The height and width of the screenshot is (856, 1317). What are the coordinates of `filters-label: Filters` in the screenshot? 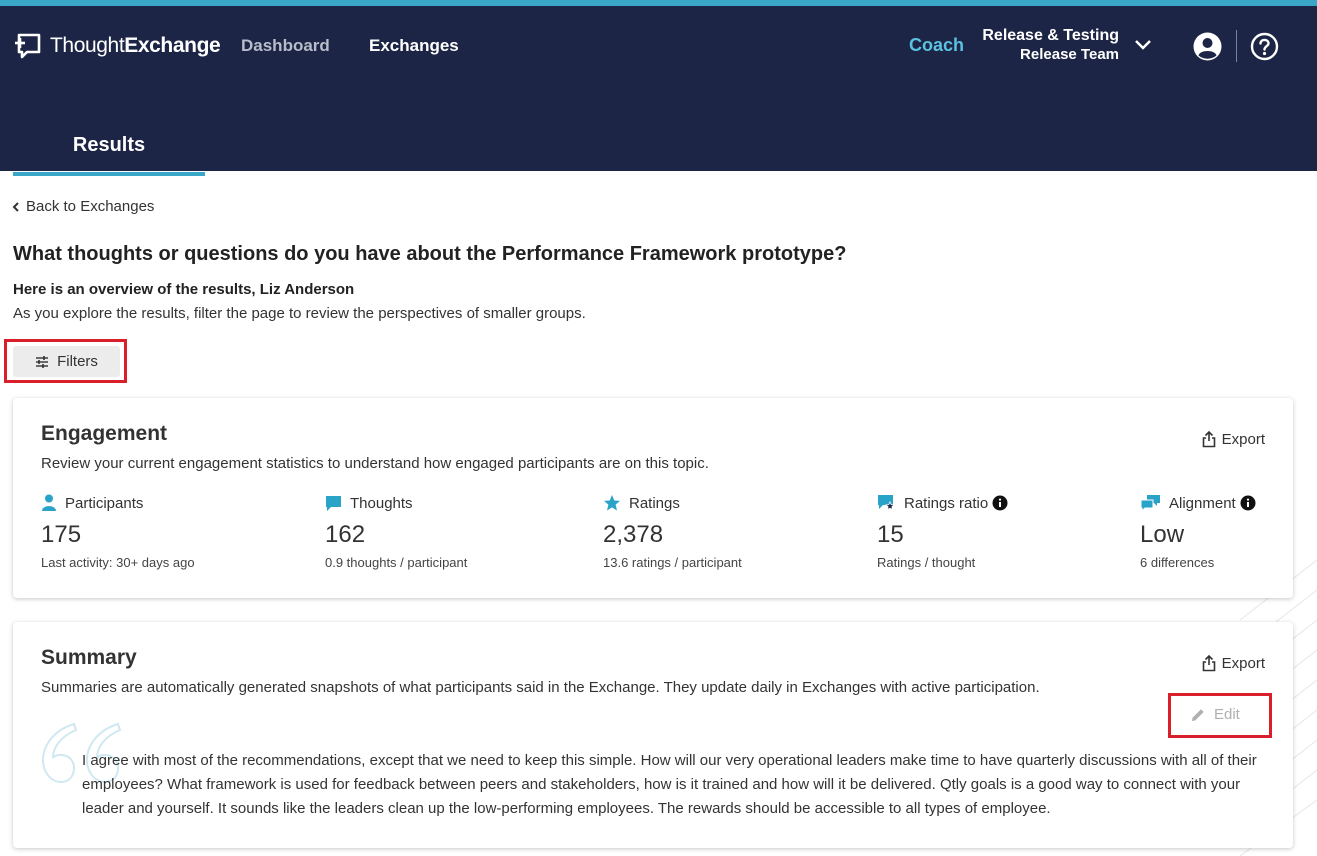 It's located at (77, 361).